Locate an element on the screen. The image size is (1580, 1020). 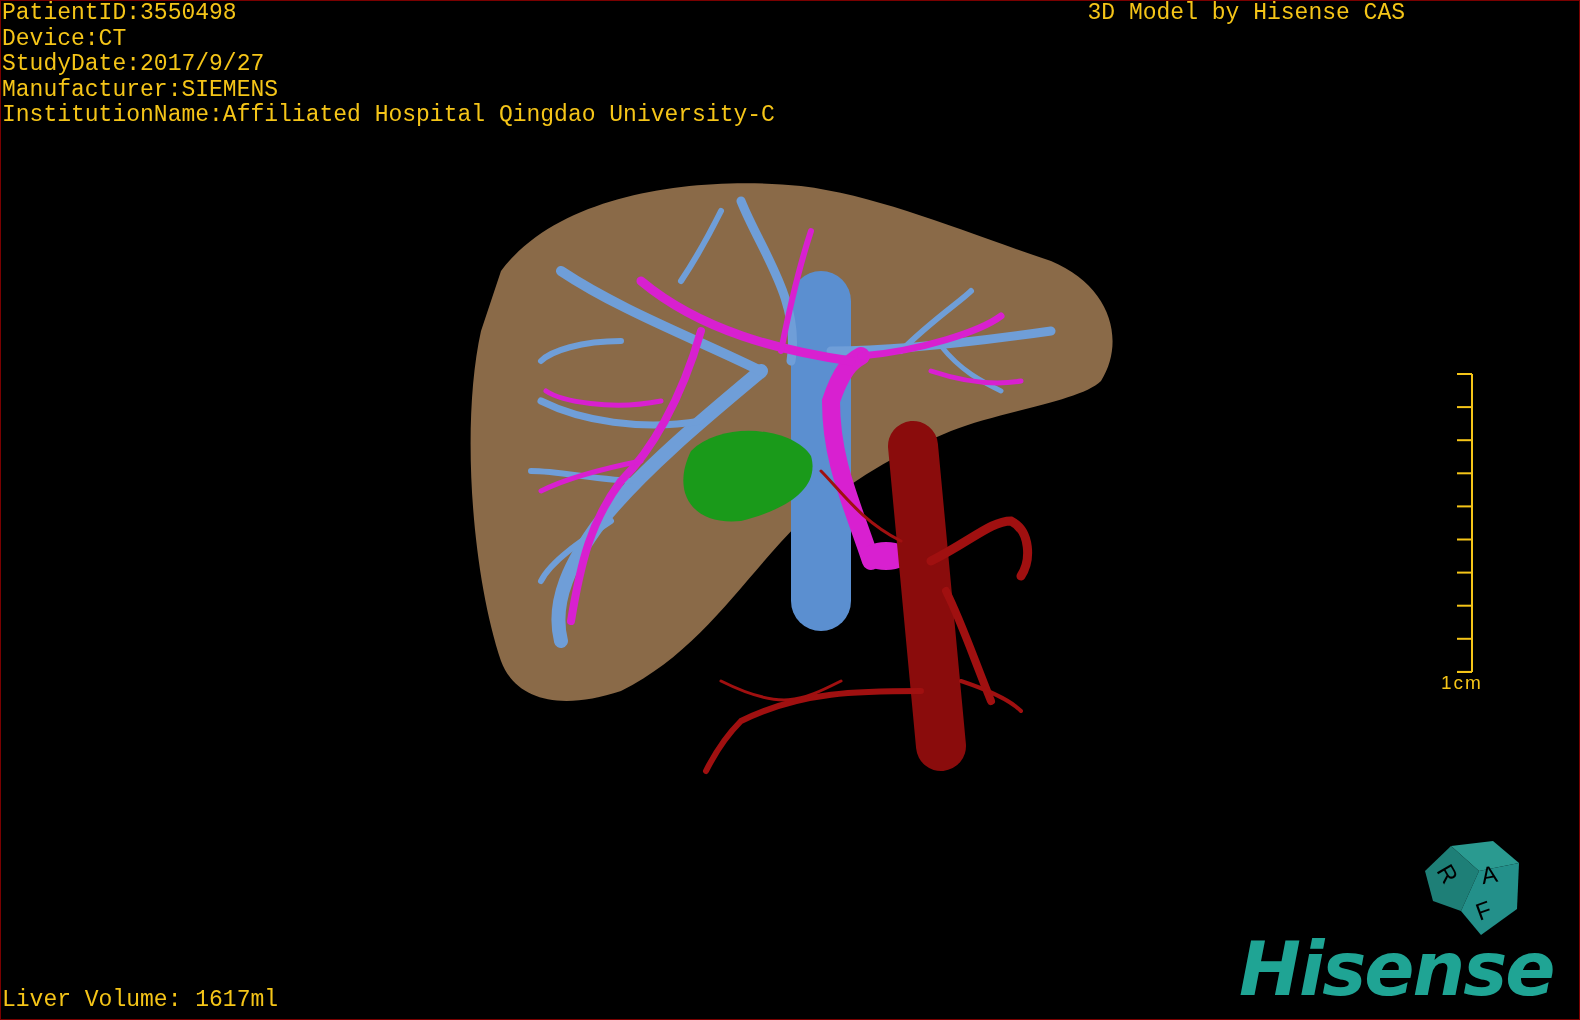
viewer-title: 3D Model by Hisense CAS is located at coordinates (1246, 14).